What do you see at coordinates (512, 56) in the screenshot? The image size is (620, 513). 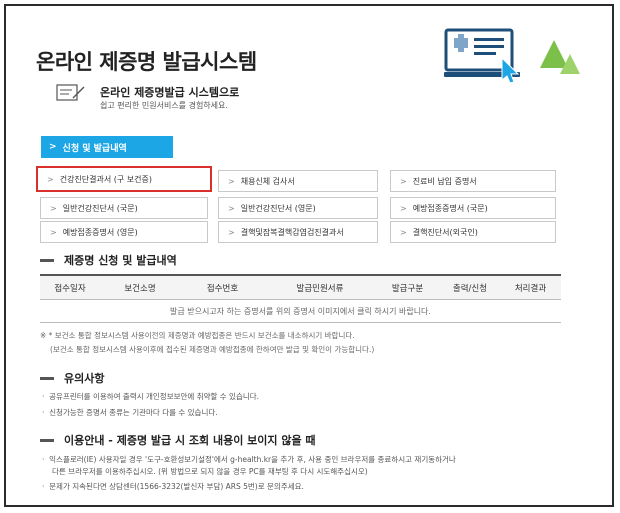 I see `laptop-illustration` at bounding box center [512, 56].